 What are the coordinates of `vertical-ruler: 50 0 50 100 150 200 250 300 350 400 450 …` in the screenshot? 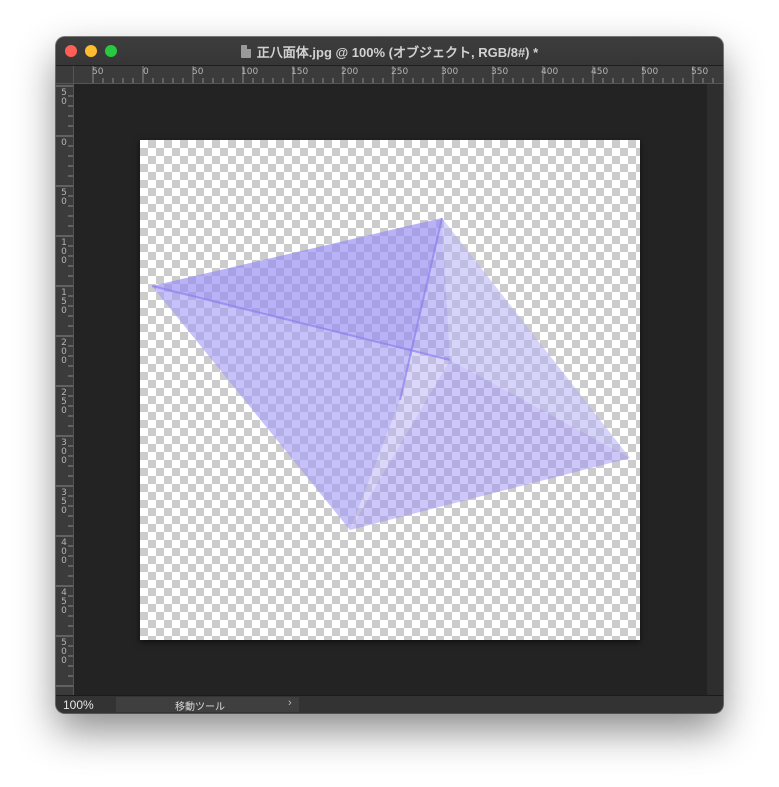 It's located at (65, 389).